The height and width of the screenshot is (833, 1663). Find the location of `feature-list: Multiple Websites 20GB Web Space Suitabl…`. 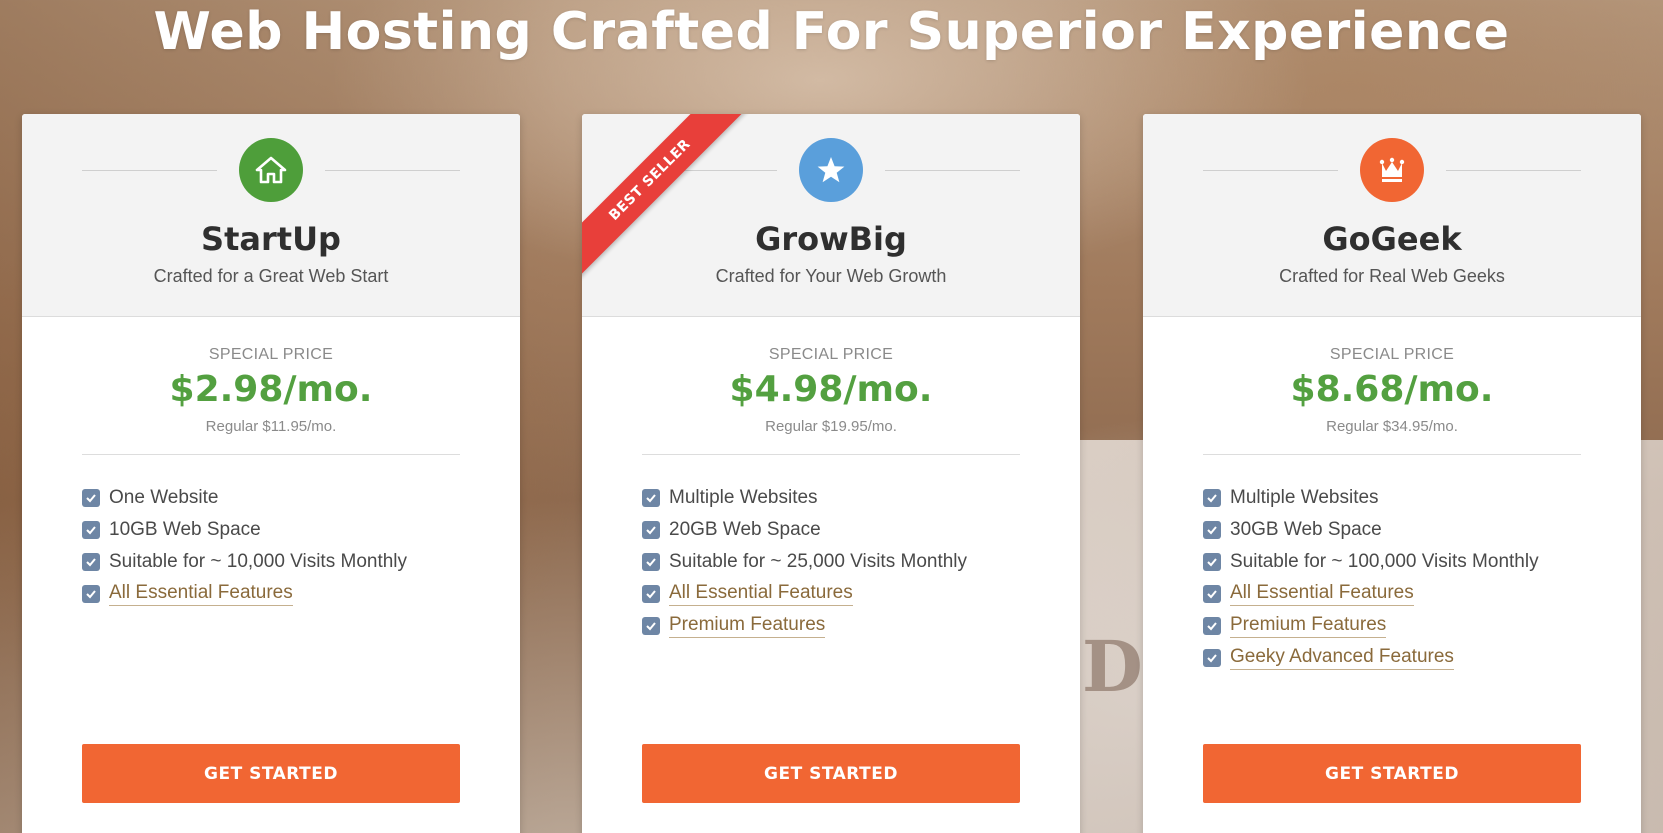

feature-list: Multiple Websites 20GB Web Space Suitabl… is located at coordinates (861, 562).